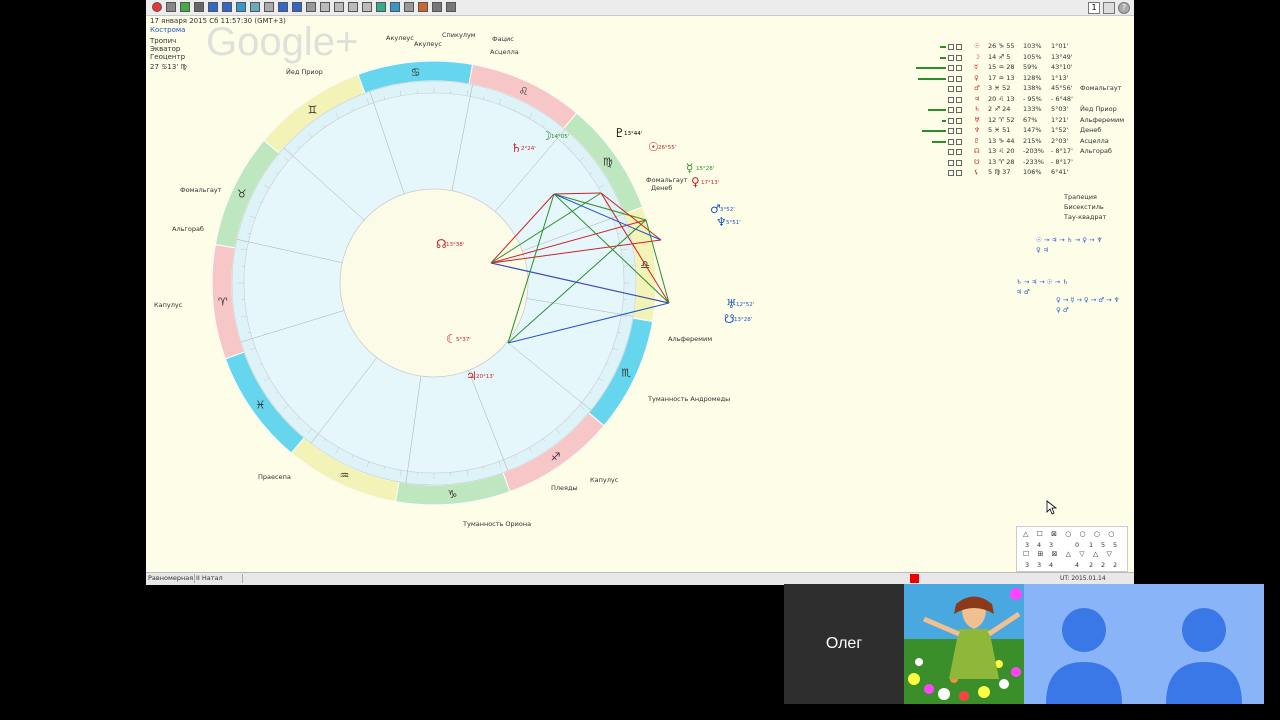 Image resolution: width=1280 pixels, height=720 pixels. What do you see at coordinates (1084, 207) in the screenshot?
I see `configuration-label: Бисекстиль` at bounding box center [1084, 207].